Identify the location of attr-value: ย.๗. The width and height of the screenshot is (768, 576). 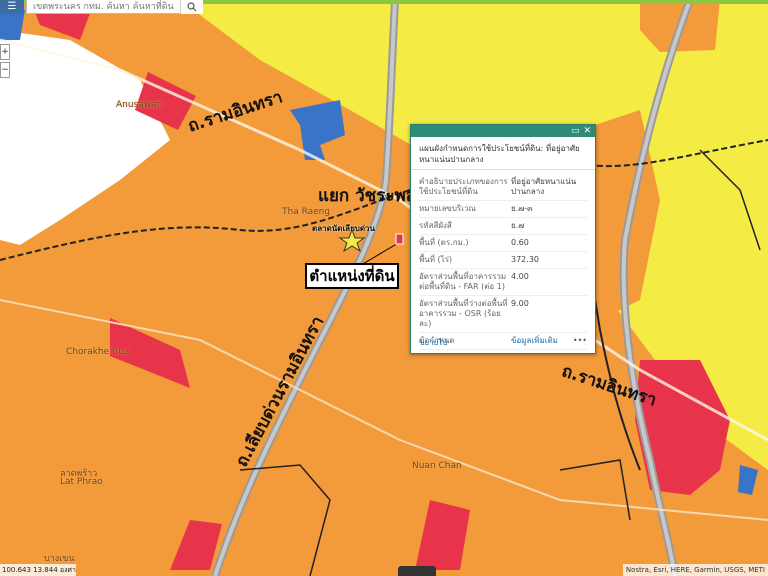
(518, 225).